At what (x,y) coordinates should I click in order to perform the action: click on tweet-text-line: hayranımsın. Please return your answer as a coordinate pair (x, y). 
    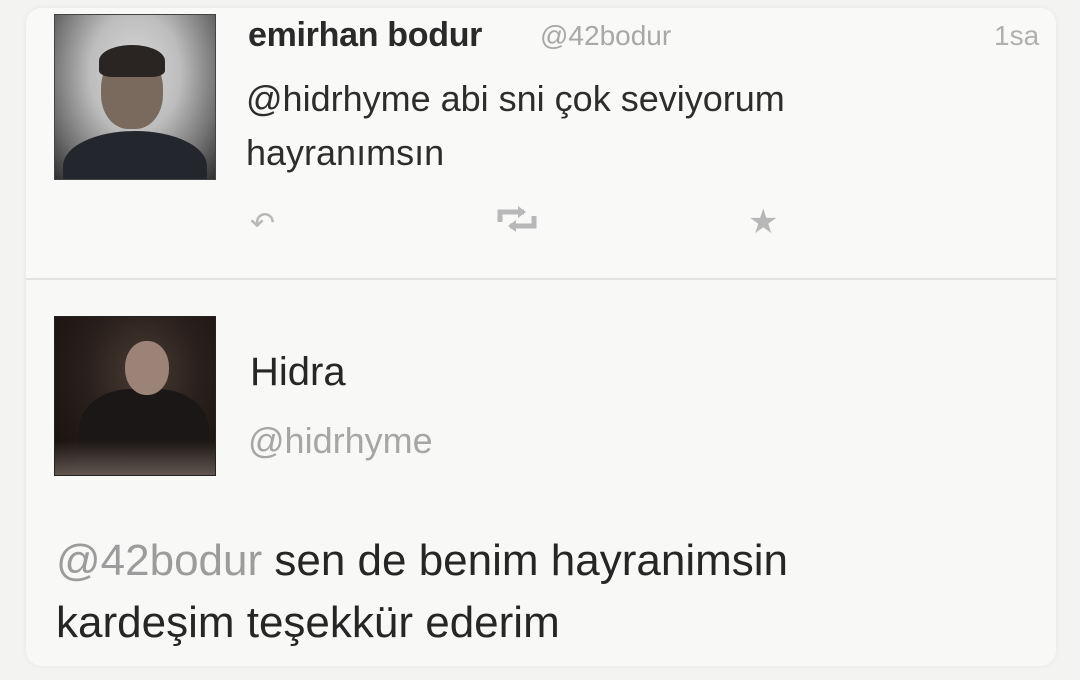
    Looking at the image, I should click on (345, 152).